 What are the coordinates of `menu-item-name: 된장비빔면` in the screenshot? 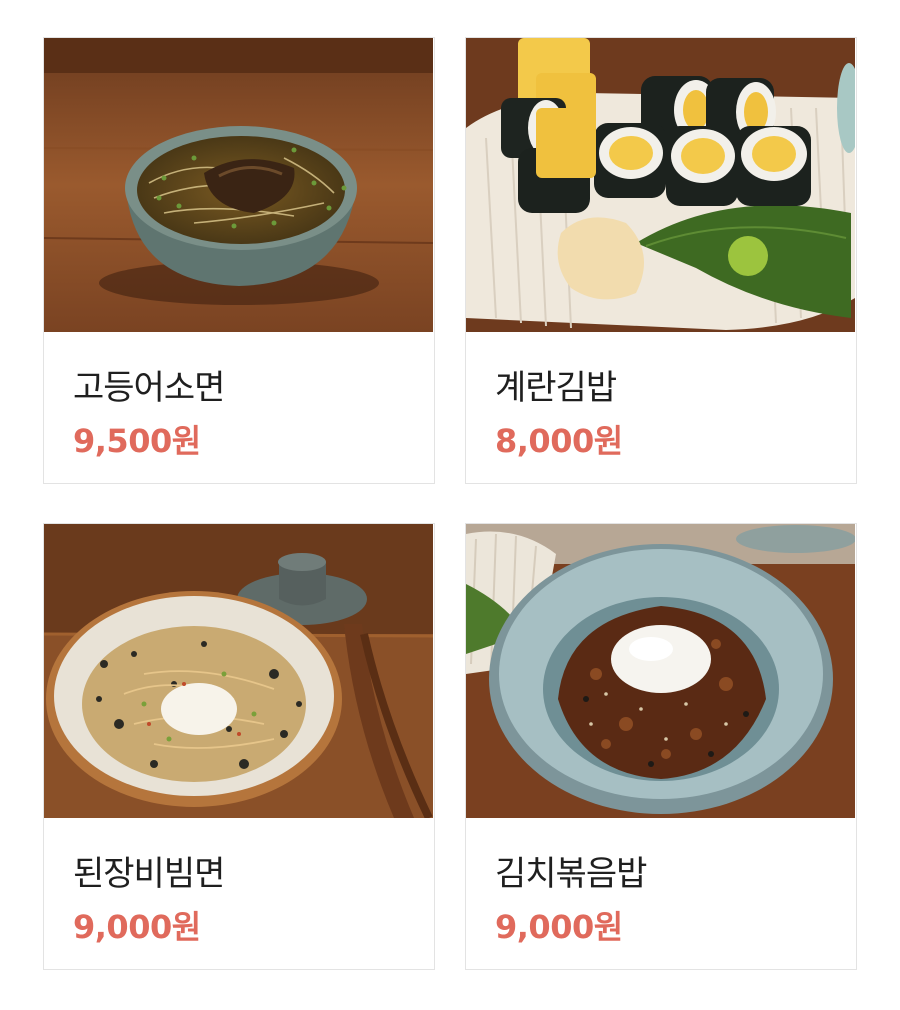 It's located at (149, 874).